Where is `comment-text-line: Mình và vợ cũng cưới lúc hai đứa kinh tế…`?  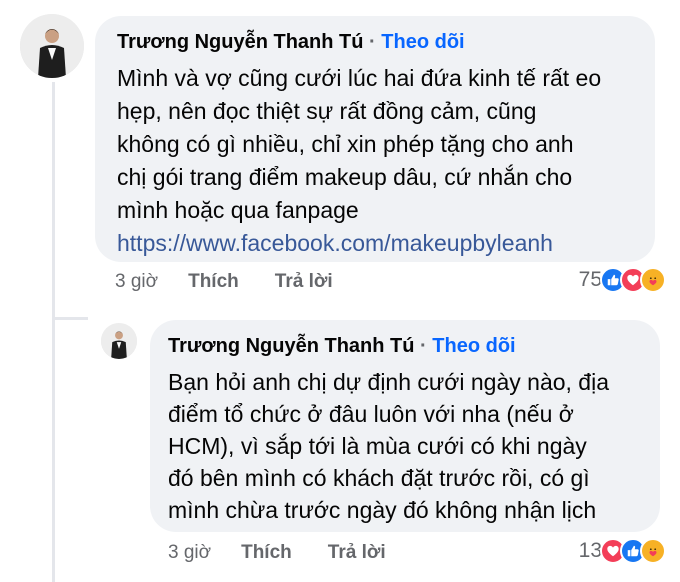 comment-text-line: Mình và vợ cũng cưới lúc hai đứa kinh tế… is located at coordinates (359, 78).